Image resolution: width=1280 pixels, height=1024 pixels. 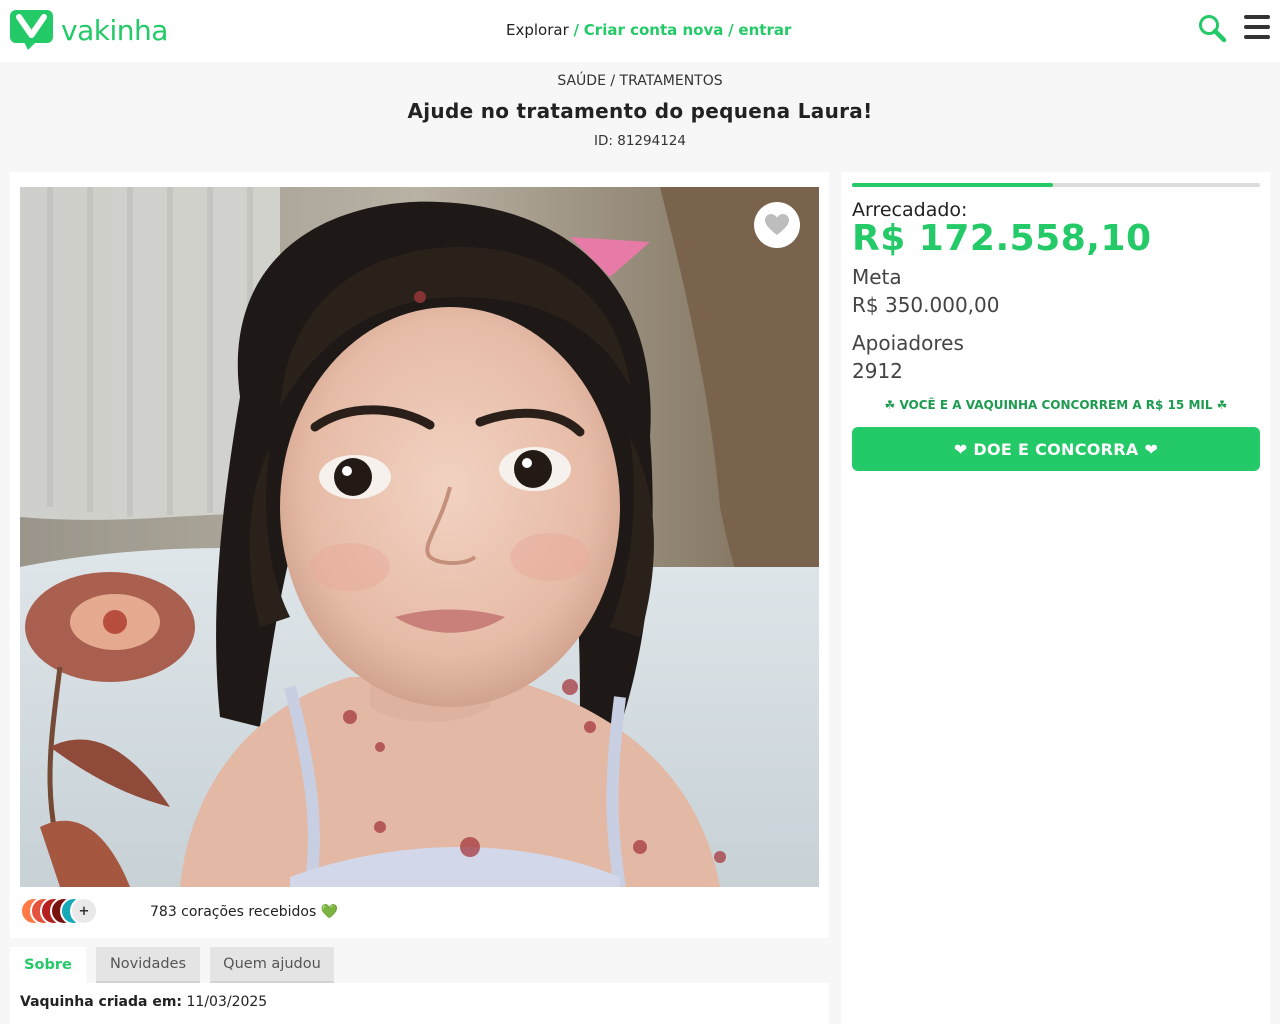 What do you see at coordinates (640, 141) in the screenshot?
I see `campaign-id: ID: 81294124` at bounding box center [640, 141].